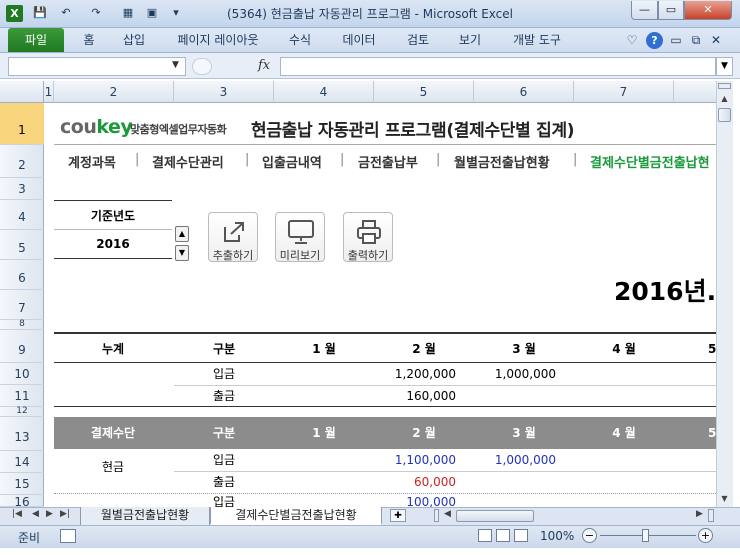 This screenshot has height=555, width=740. Describe the element at coordinates (22, 189) in the screenshot. I see `row-header-3: 3` at that location.